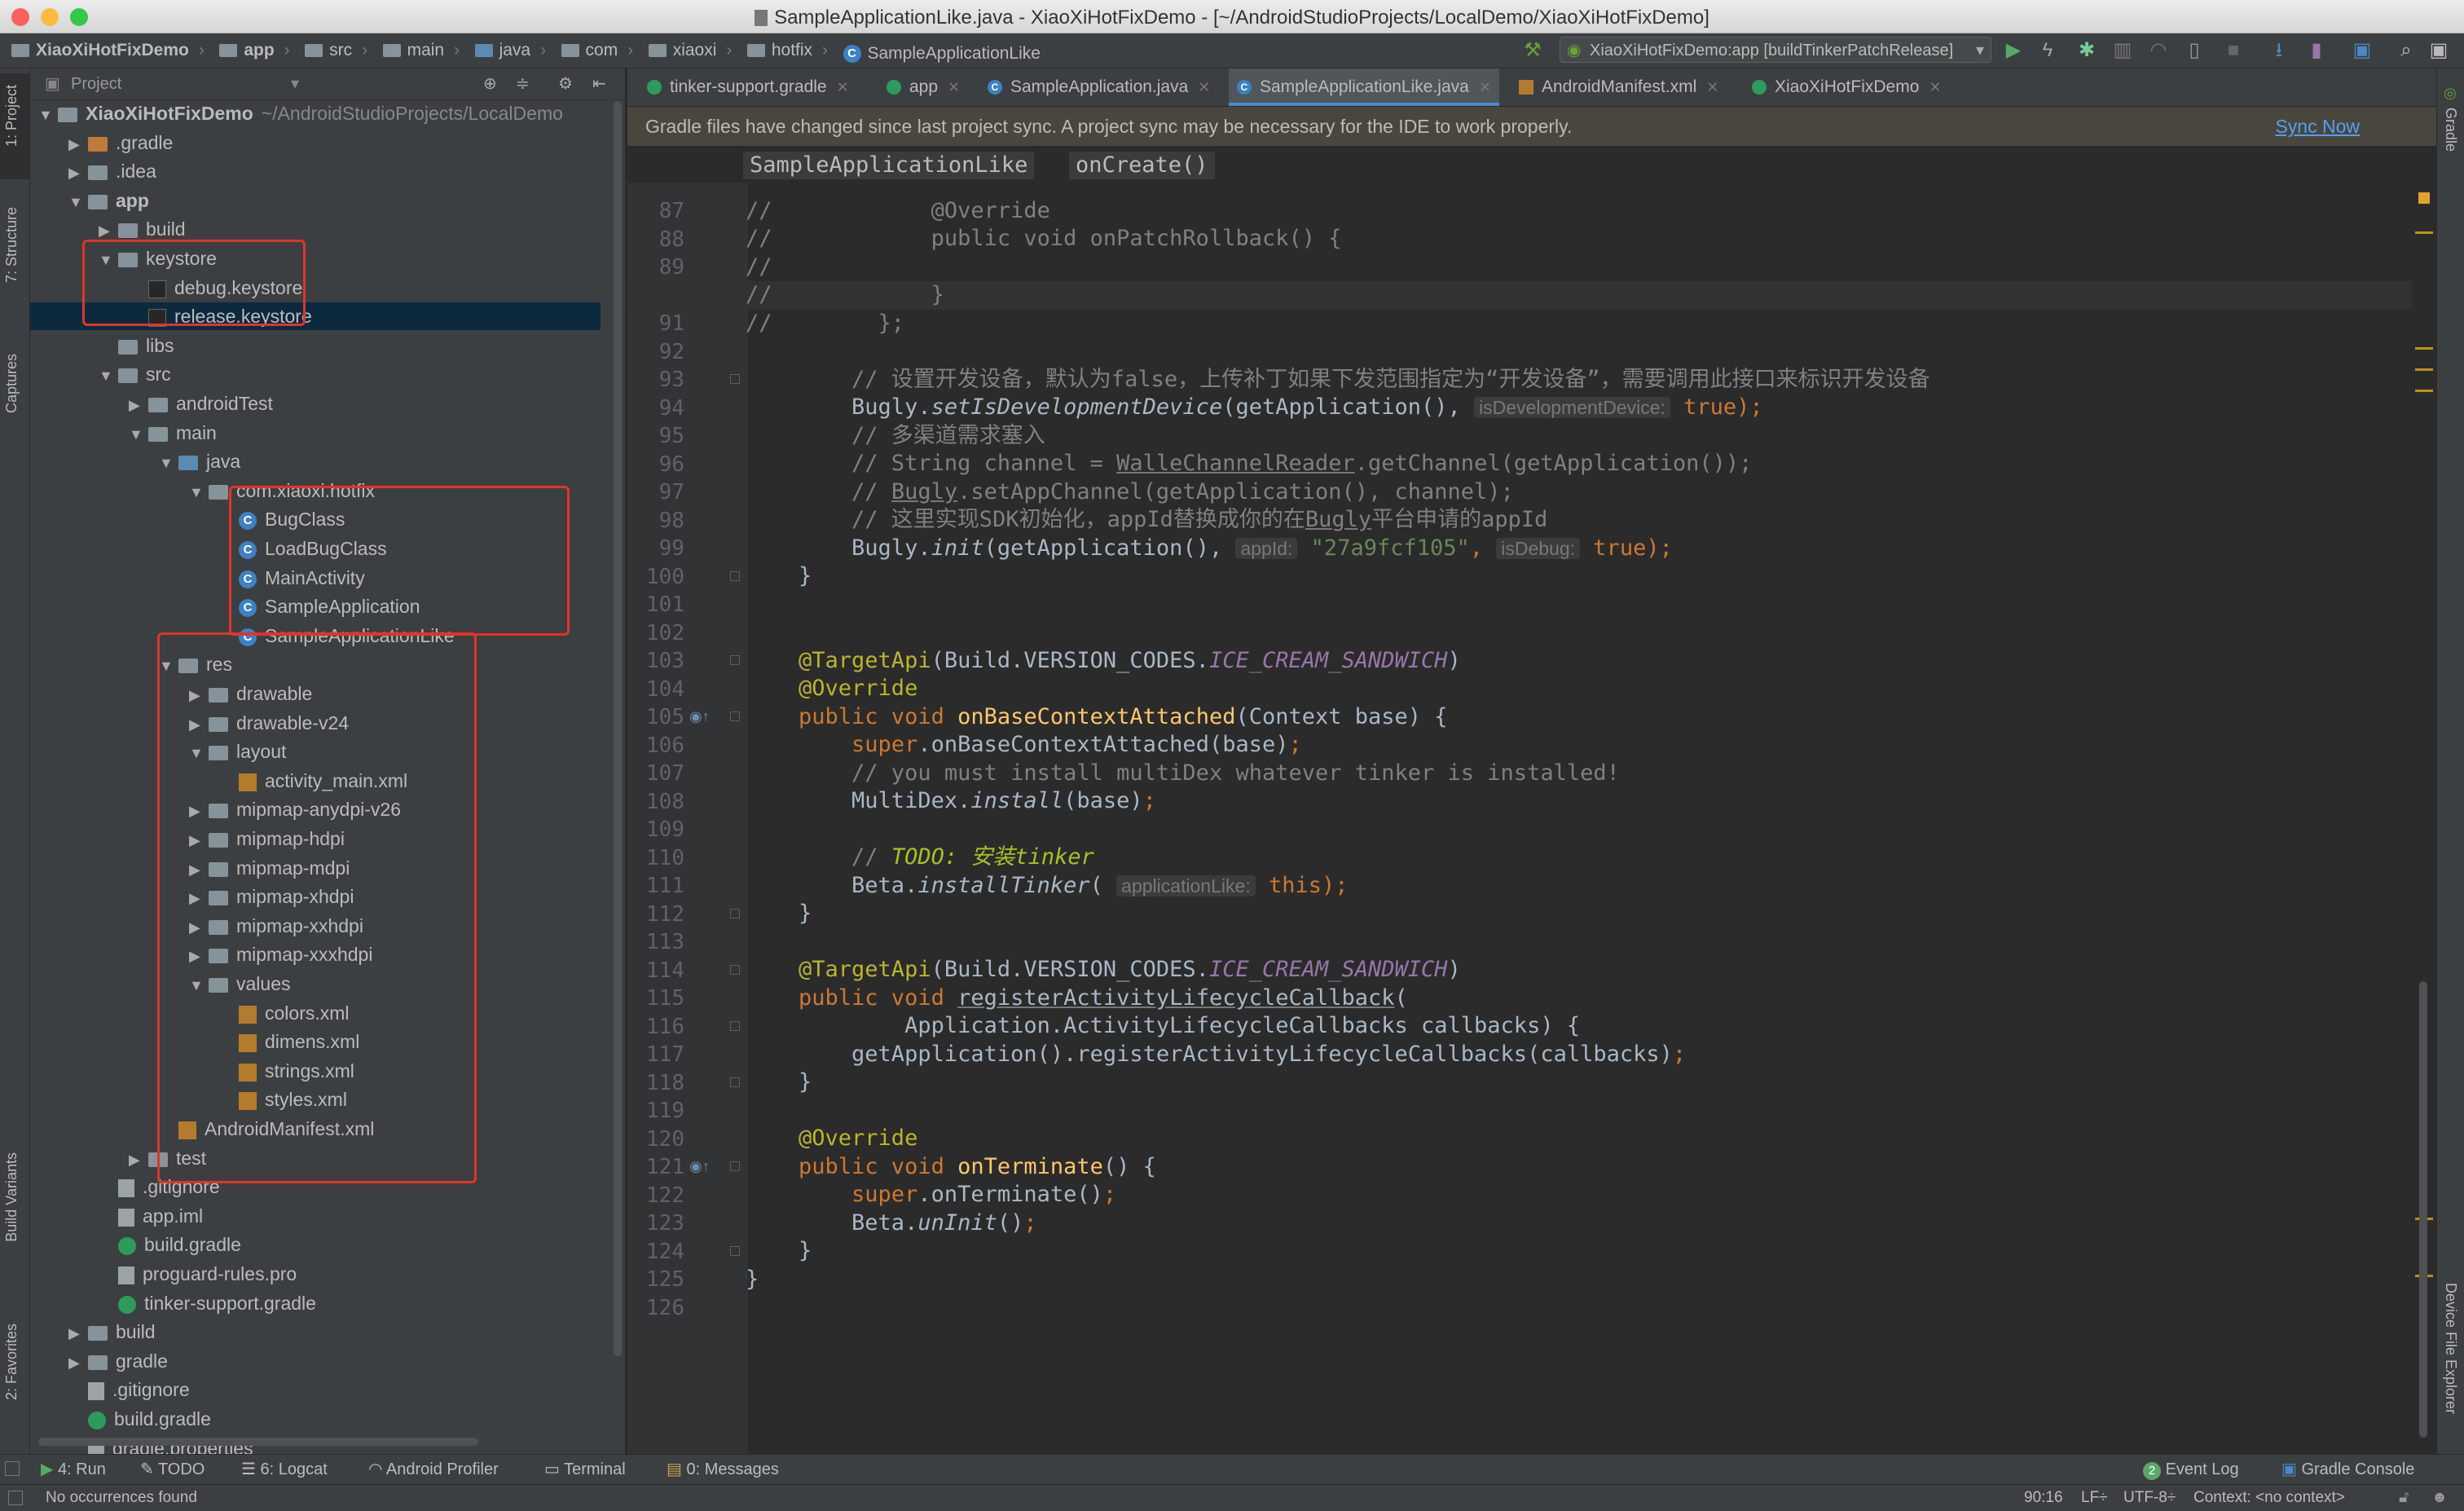 The height and width of the screenshot is (1511, 2464). What do you see at coordinates (315, 200) in the screenshot?
I see `tree-node: ▼ app` at bounding box center [315, 200].